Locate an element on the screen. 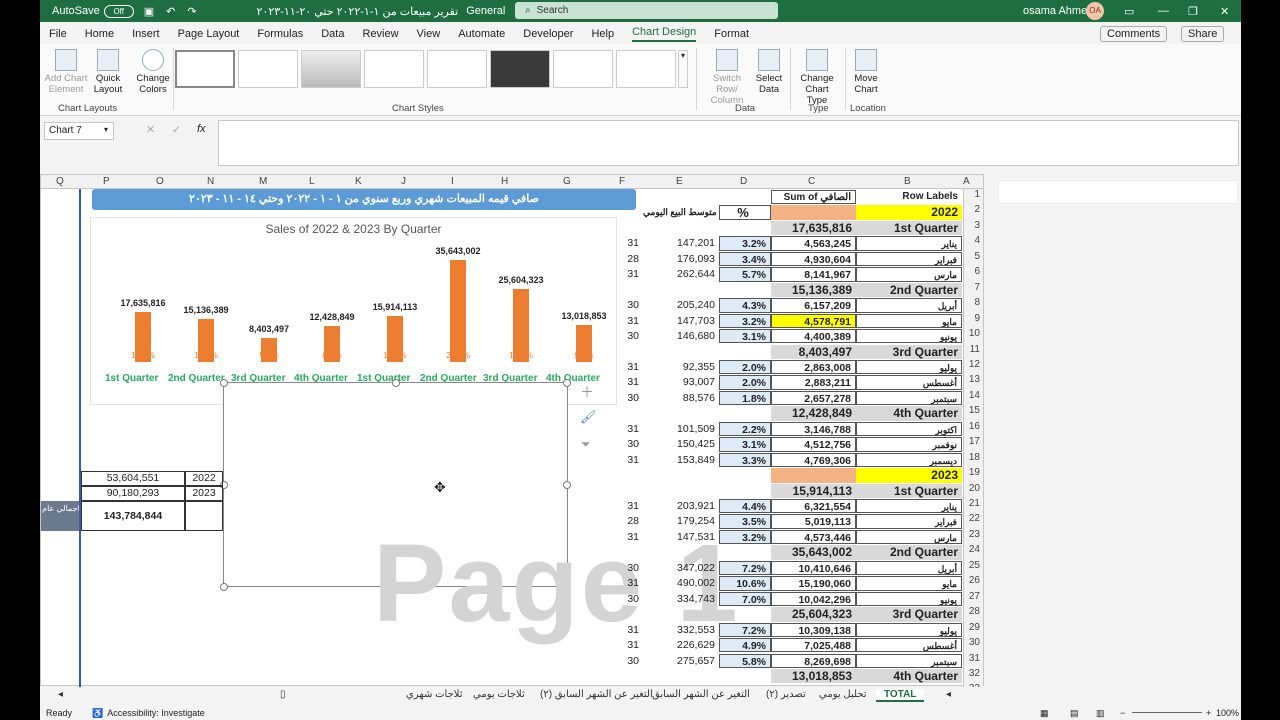 The width and height of the screenshot is (1280, 720). pivot-cell-c: 4,578,791 is located at coordinates (813, 321).